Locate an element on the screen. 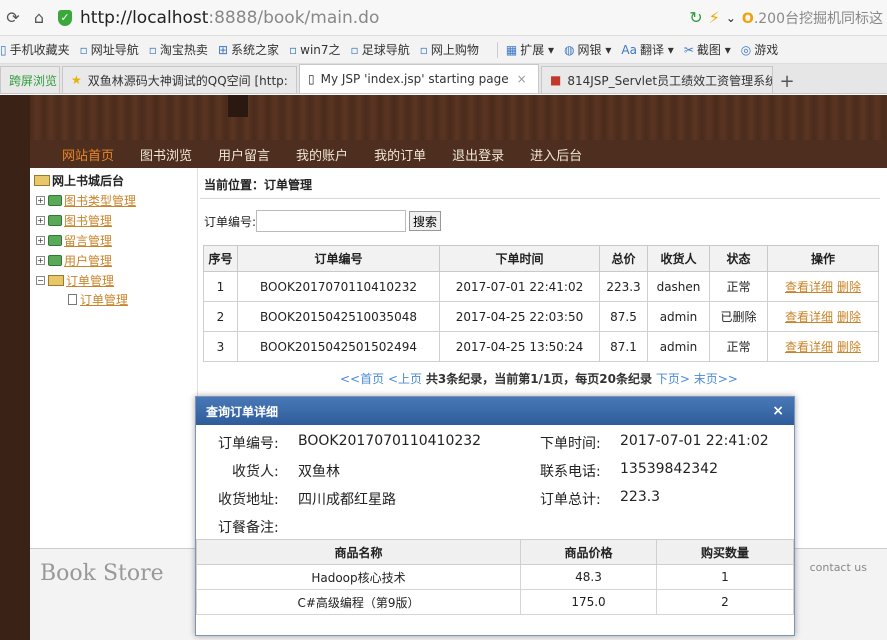 The image size is (887, 640). tree-root-label: 网上书城后台 is located at coordinates (88, 181).